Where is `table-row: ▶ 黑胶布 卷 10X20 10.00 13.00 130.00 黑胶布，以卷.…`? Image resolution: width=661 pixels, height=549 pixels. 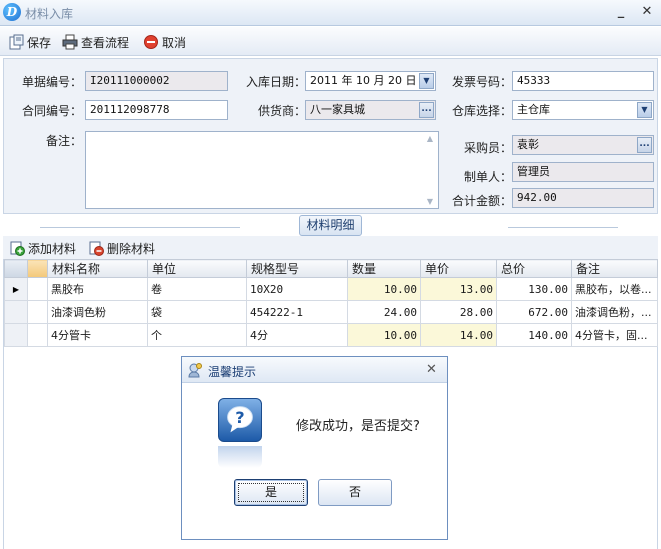
table-row: ▶ 黑胶布 卷 10X20 10.00 13.00 130.00 黑胶布，以卷.… is located at coordinates (331, 289).